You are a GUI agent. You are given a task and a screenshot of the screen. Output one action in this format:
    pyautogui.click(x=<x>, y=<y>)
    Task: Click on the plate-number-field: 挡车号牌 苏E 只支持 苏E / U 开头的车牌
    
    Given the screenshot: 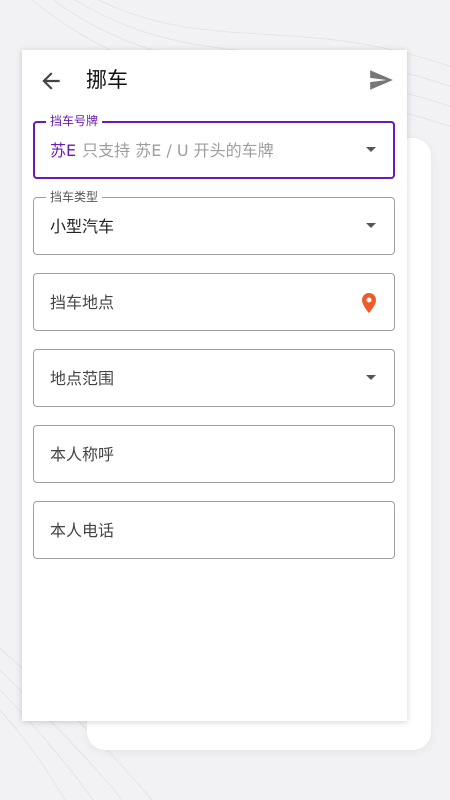 What is the action you would take?
    pyautogui.click(x=214, y=146)
    